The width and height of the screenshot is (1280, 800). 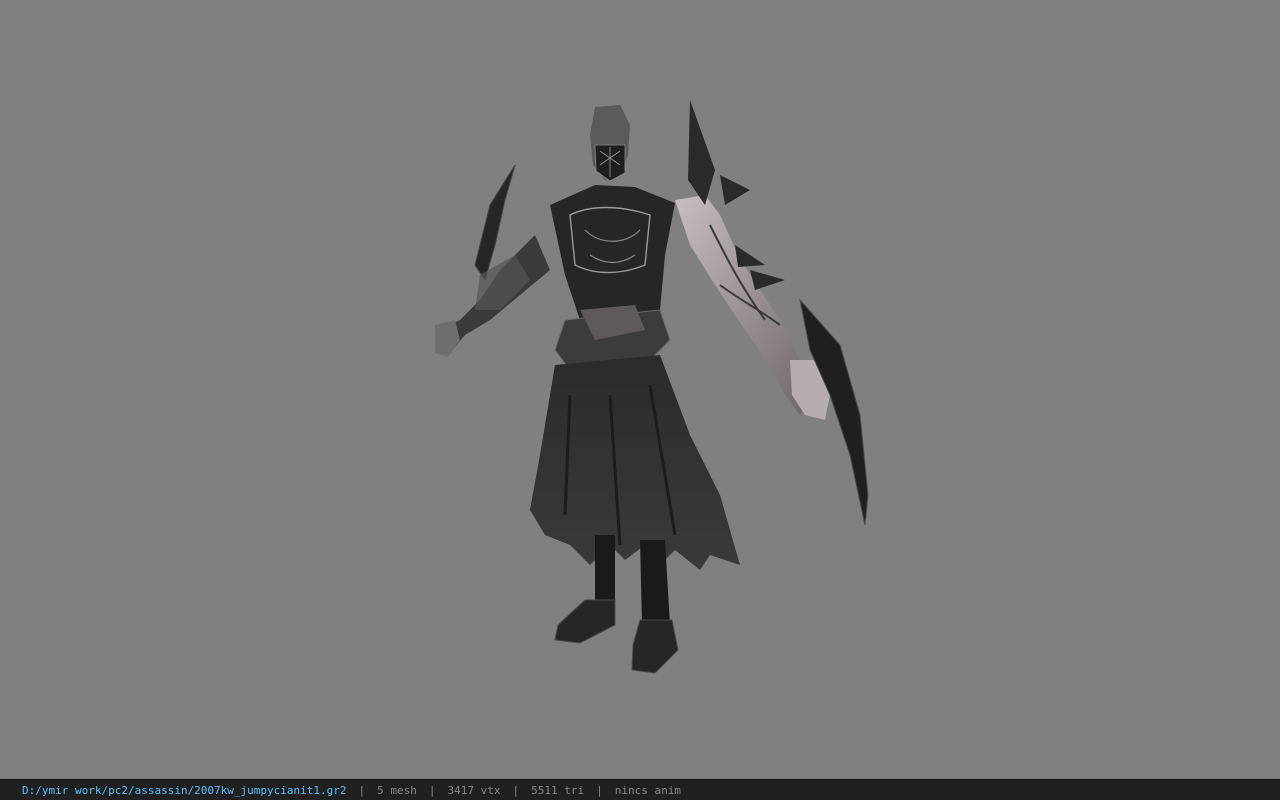 I want to click on shoulder-spike, so click(x=701, y=152).